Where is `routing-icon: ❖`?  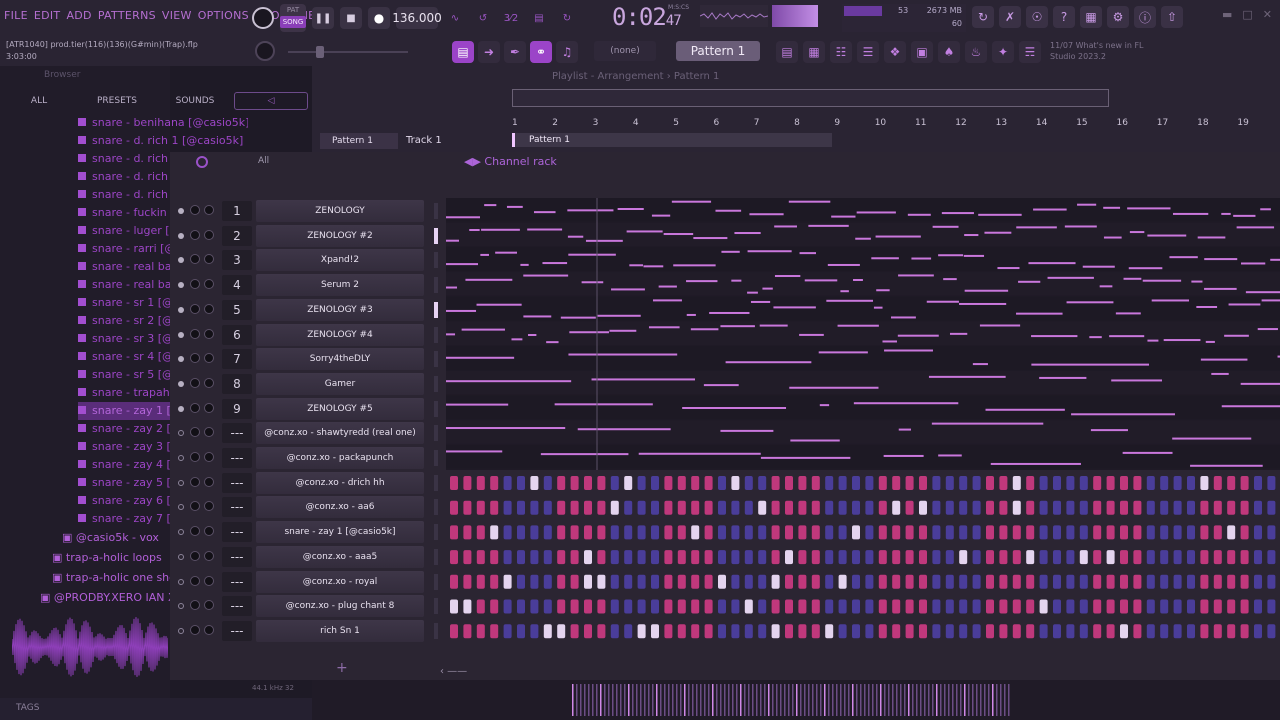 routing-icon: ❖ is located at coordinates (895, 52).